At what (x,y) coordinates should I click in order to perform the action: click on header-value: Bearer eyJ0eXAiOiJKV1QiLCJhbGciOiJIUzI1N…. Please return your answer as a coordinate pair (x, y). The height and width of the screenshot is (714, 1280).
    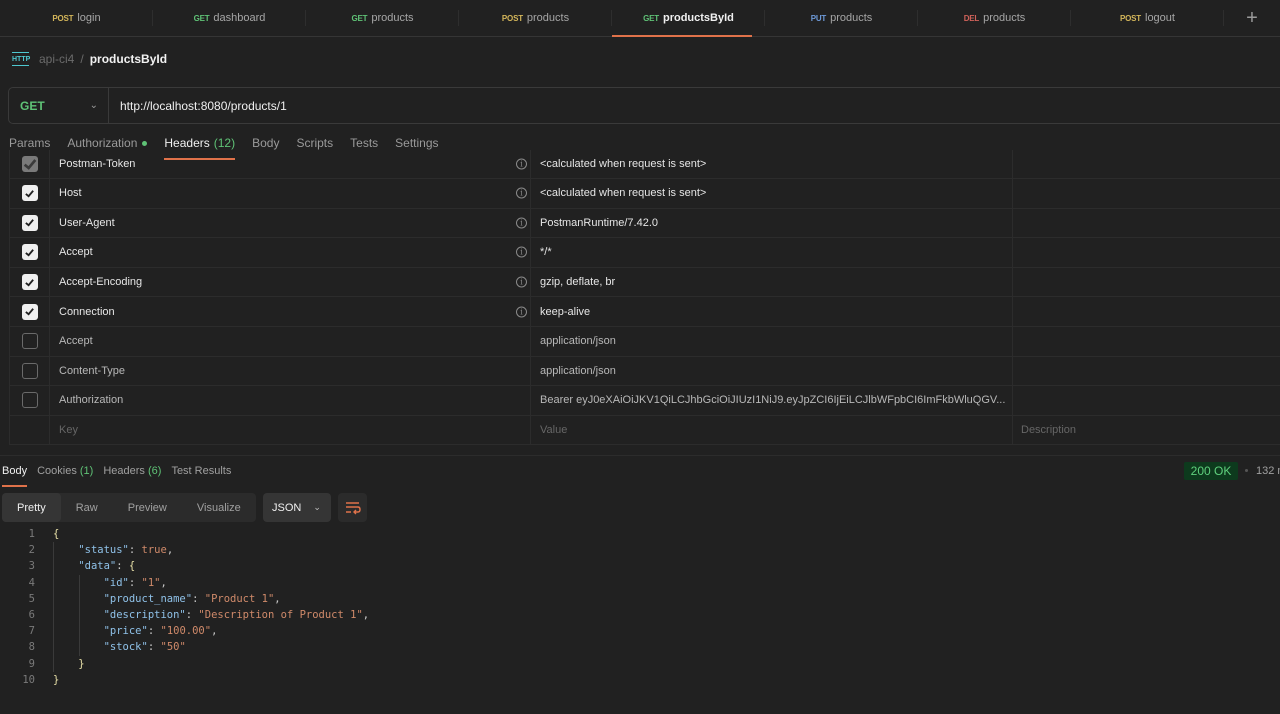
    Looking at the image, I should click on (772, 400).